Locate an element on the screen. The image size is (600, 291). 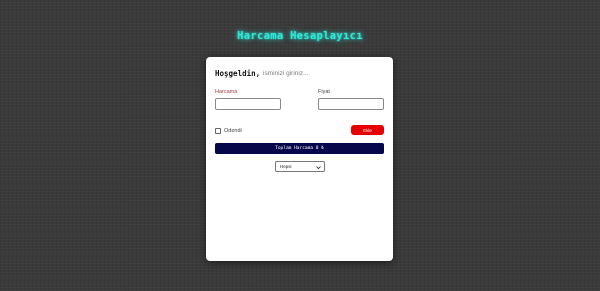
price-input is located at coordinates (351, 104).